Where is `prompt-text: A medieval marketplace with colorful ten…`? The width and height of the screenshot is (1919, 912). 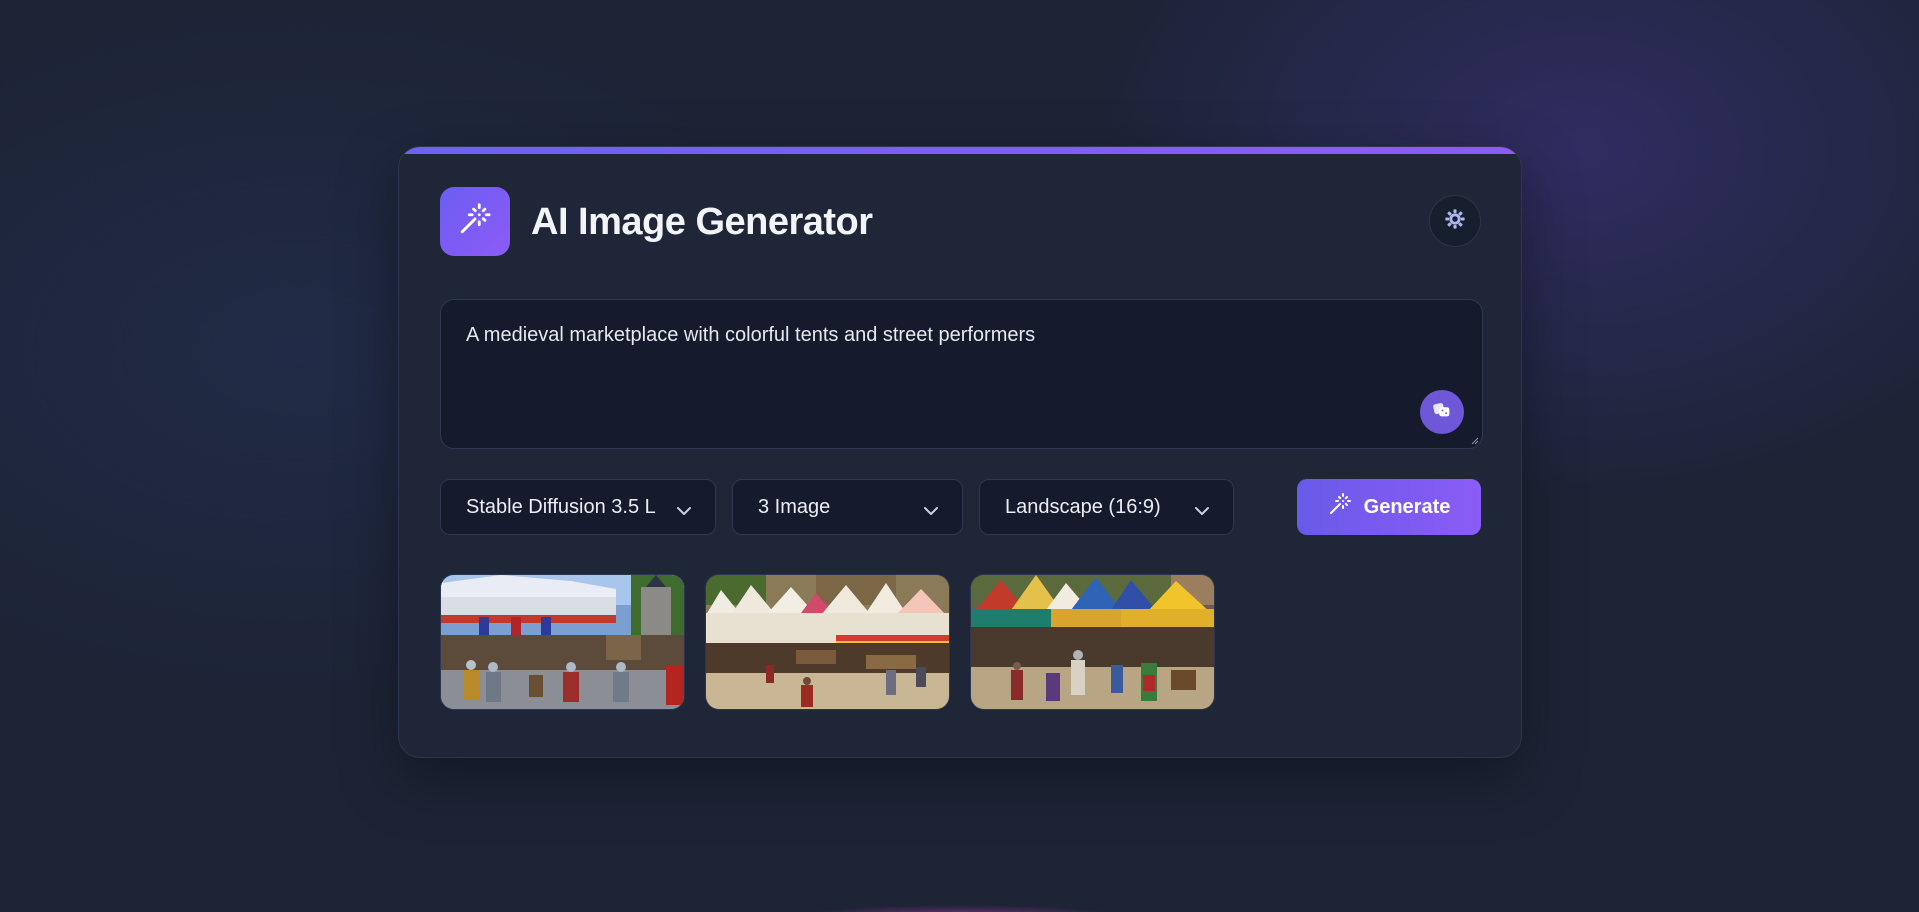
prompt-text: A medieval marketplace with colorful ten… is located at coordinates (750, 335).